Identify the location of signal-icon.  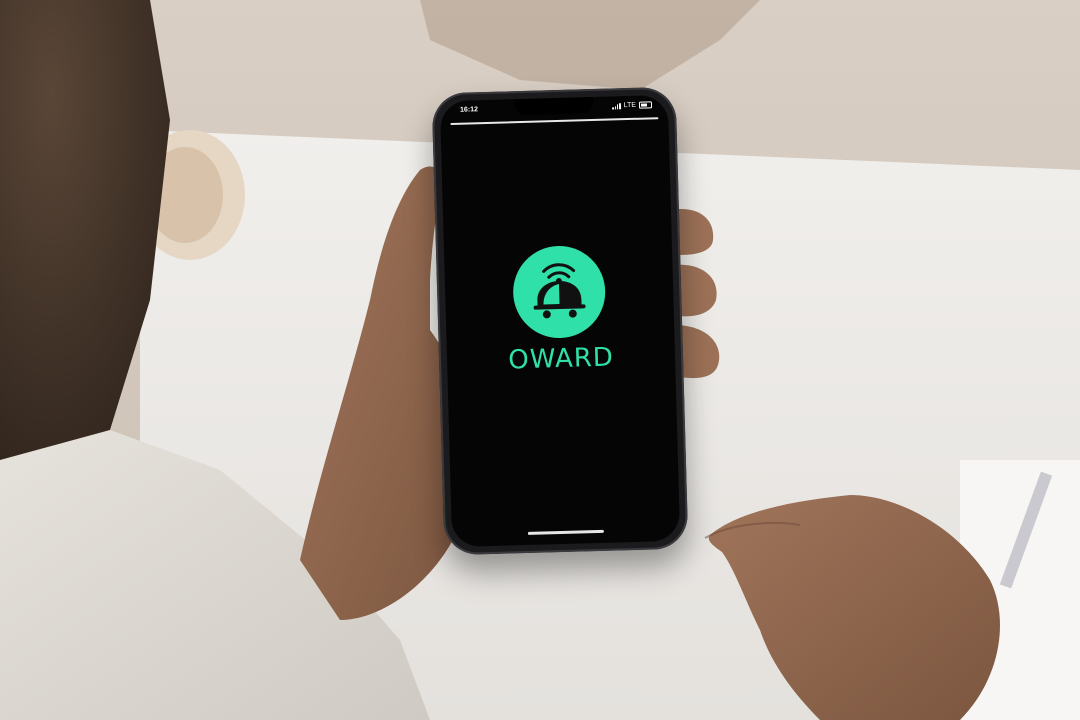
(616, 105).